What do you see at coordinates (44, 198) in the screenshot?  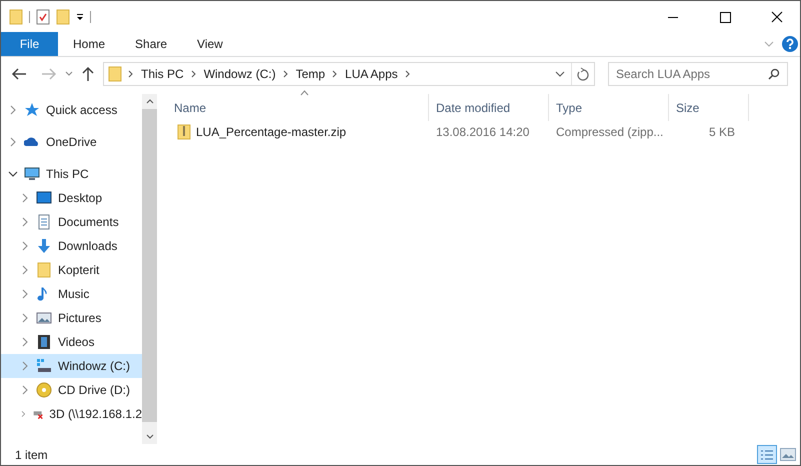 I see `desktop-icon` at bounding box center [44, 198].